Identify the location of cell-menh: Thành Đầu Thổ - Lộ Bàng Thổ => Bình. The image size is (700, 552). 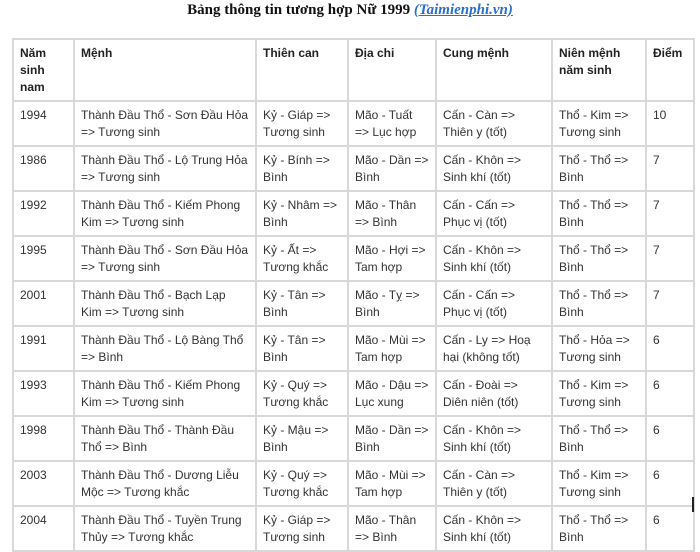
(165, 348).